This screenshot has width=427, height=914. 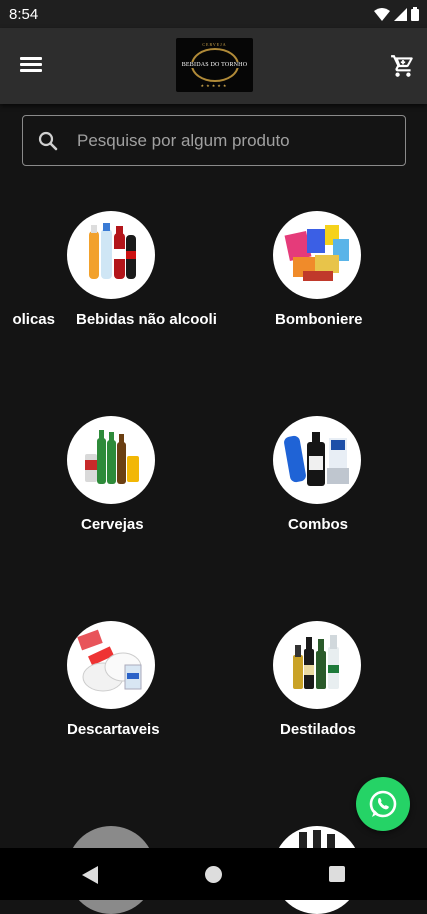 I want to click on soft-drinks-image, so click(x=112, y=251).